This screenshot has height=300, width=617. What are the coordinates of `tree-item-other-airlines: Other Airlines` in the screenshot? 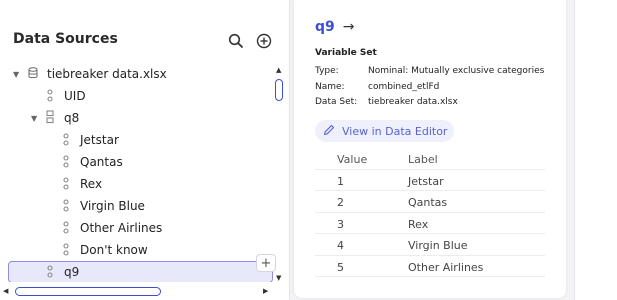 It's located at (137, 228).